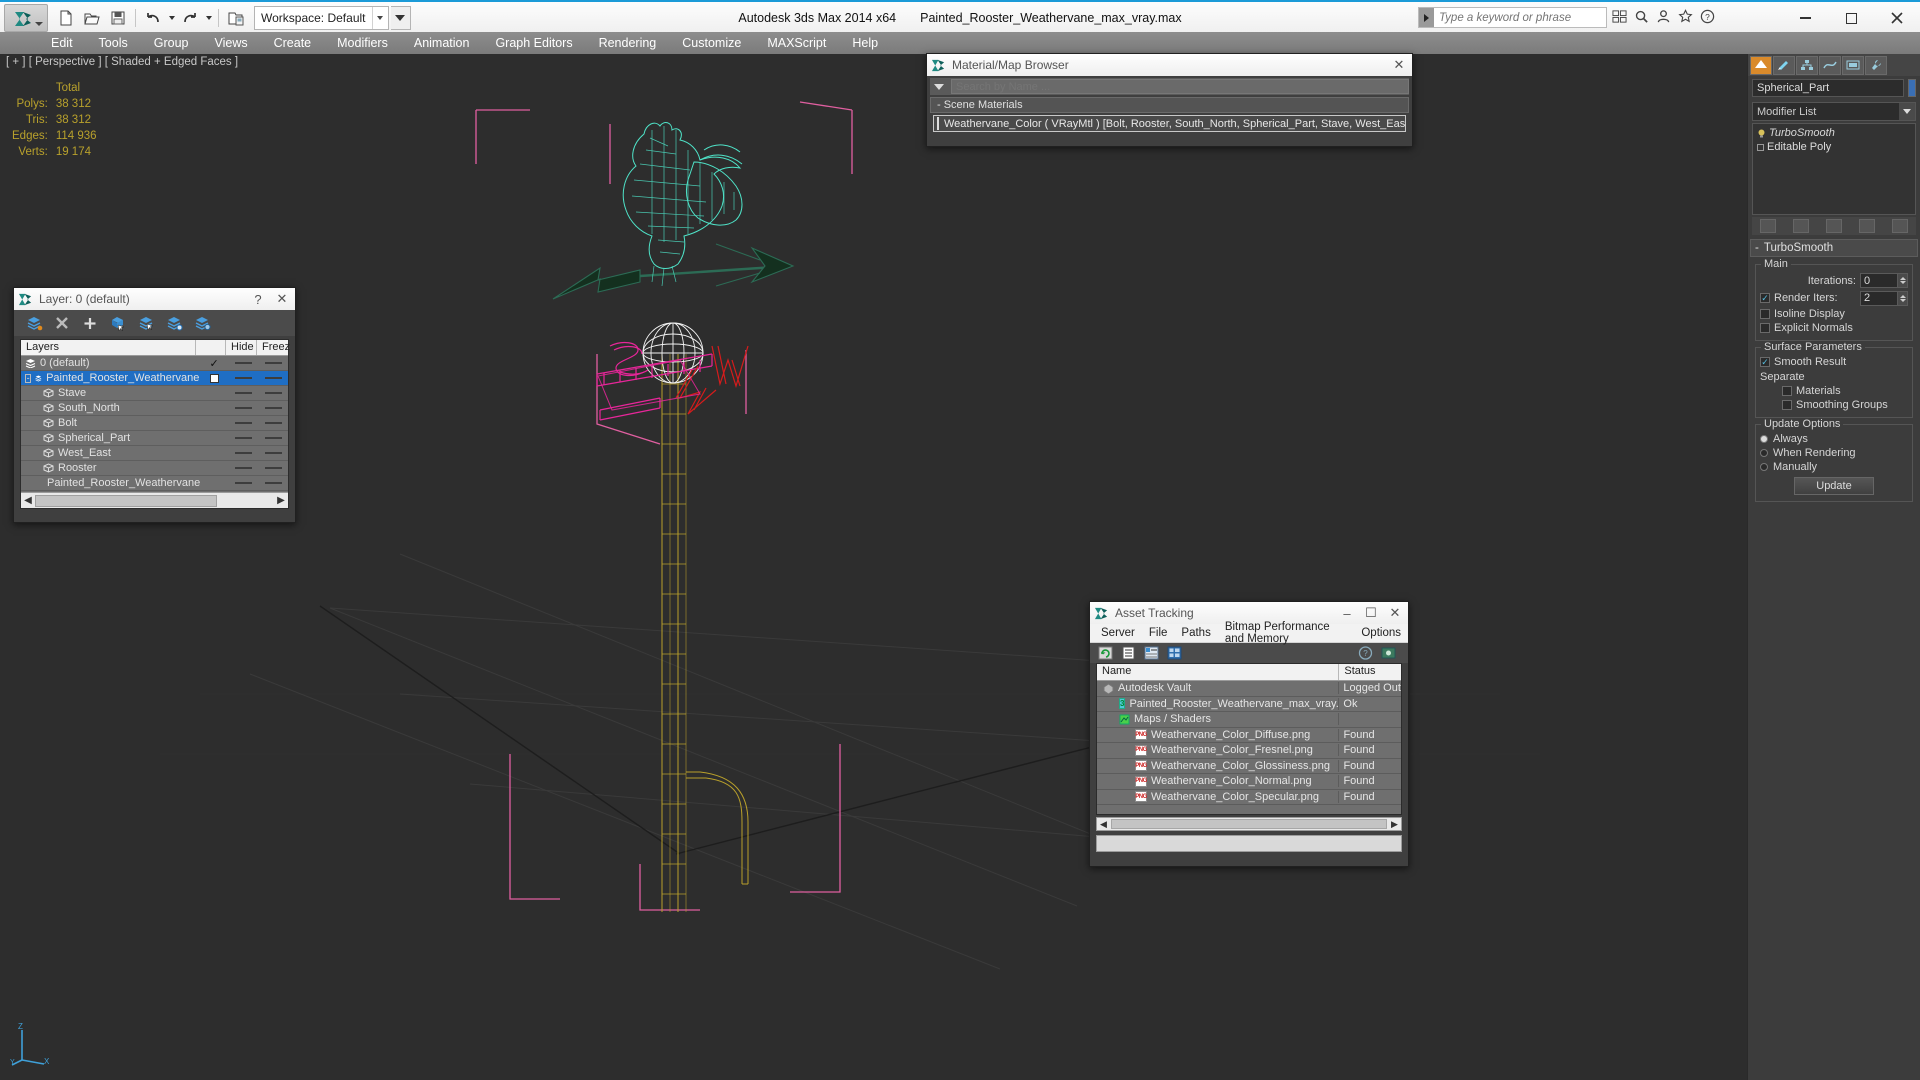 The image size is (1920, 1080). Describe the element at coordinates (379, 18) in the screenshot. I see `workspace-dropdown-icon` at that location.